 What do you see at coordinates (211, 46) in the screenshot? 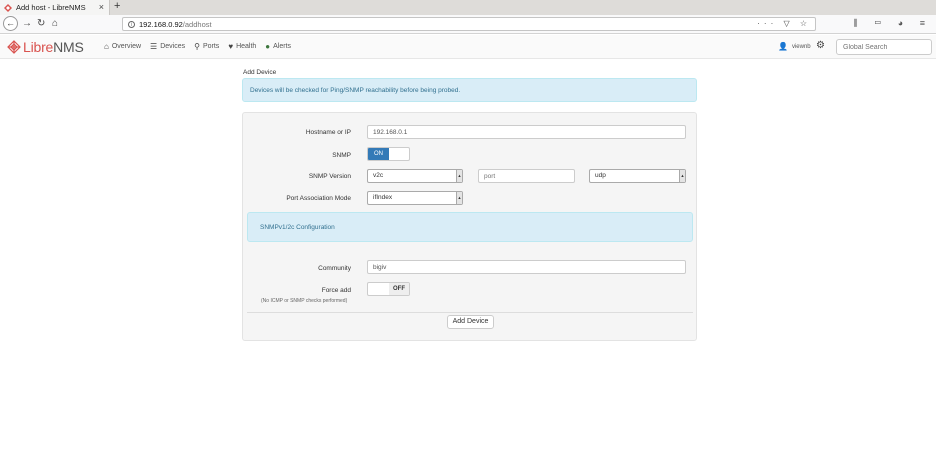
I see `menu-item-label: Ports` at bounding box center [211, 46].